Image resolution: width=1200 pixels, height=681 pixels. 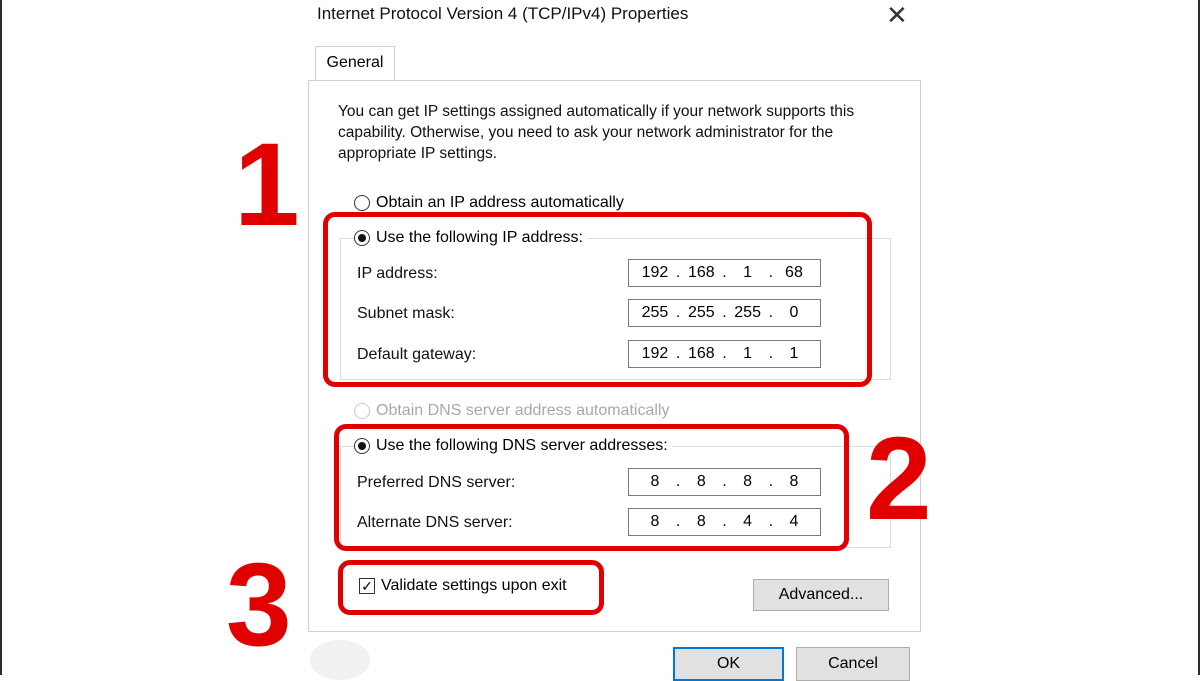 I want to click on background-smudge, so click(x=340, y=660).